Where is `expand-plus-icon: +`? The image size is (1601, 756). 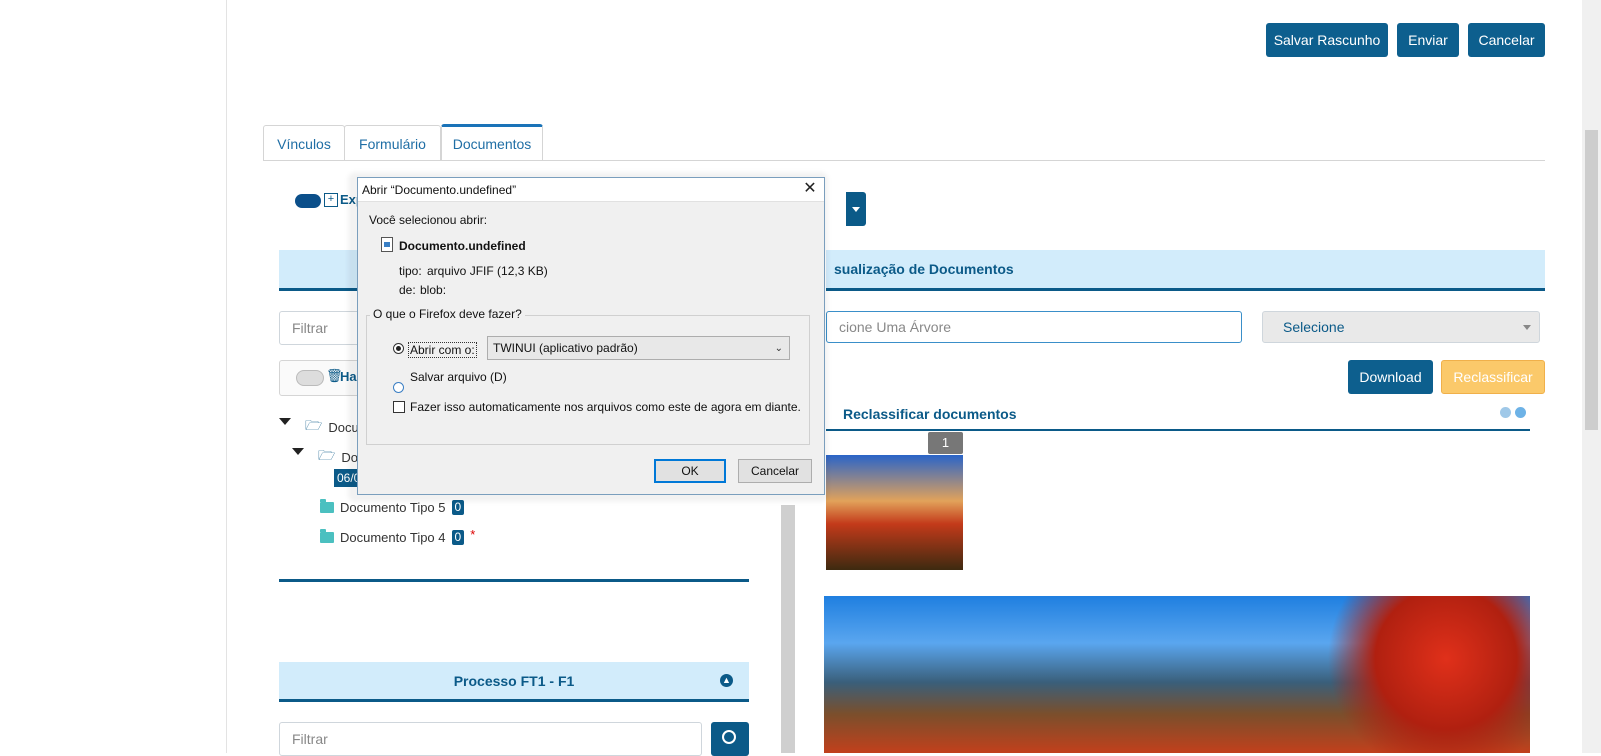 expand-plus-icon: + is located at coordinates (331, 200).